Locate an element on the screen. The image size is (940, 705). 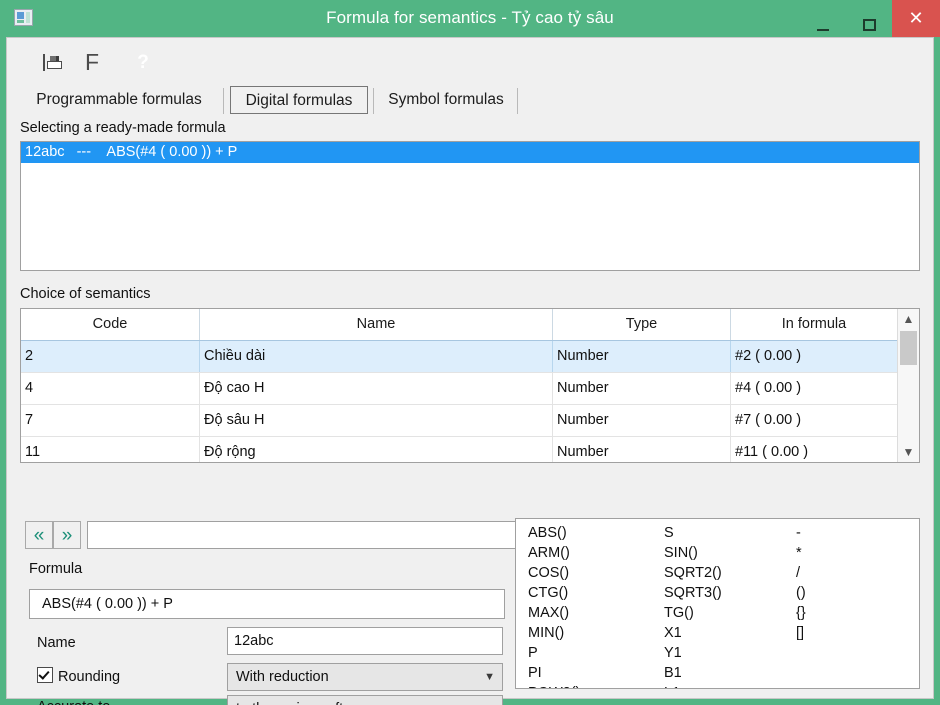
function-item: MAX() is located at coordinates (548, 613).